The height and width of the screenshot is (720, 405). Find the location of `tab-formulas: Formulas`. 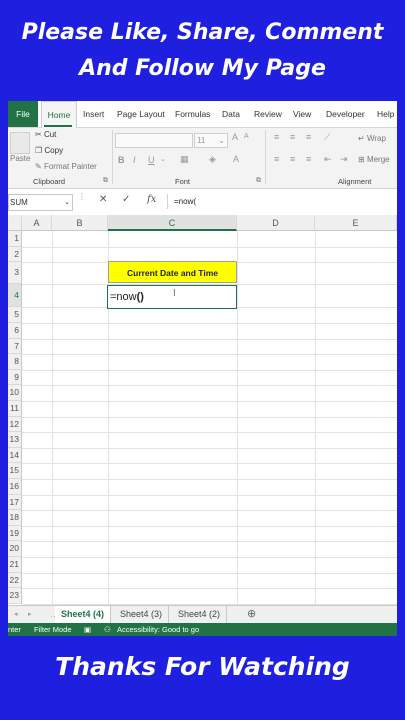

tab-formulas: Formulas is located at coordinates (192, 114).